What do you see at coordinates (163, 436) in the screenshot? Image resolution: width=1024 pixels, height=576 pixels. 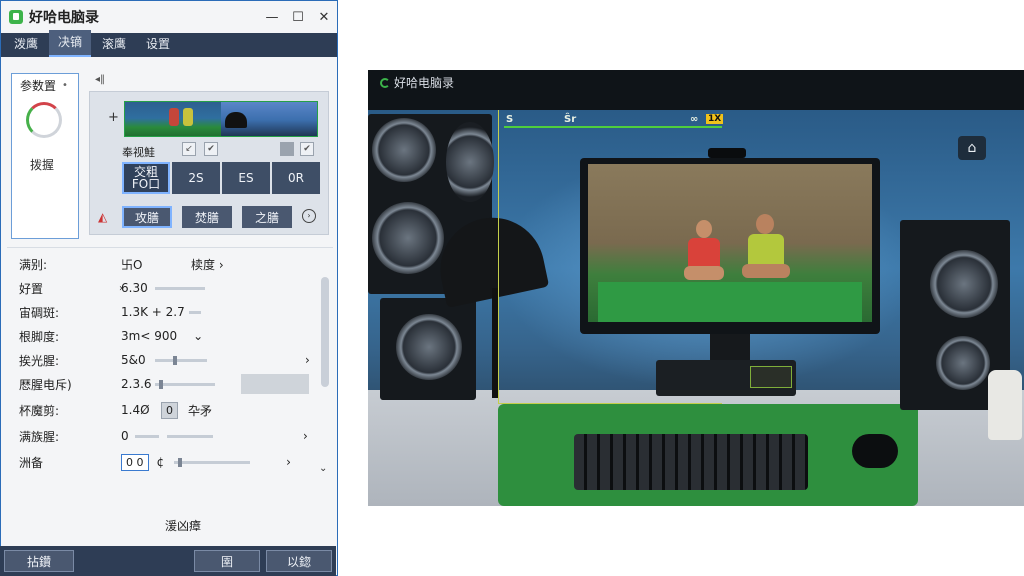 I see `param-row: 满族腥: 0 ›` at bounding box center [163, 436].